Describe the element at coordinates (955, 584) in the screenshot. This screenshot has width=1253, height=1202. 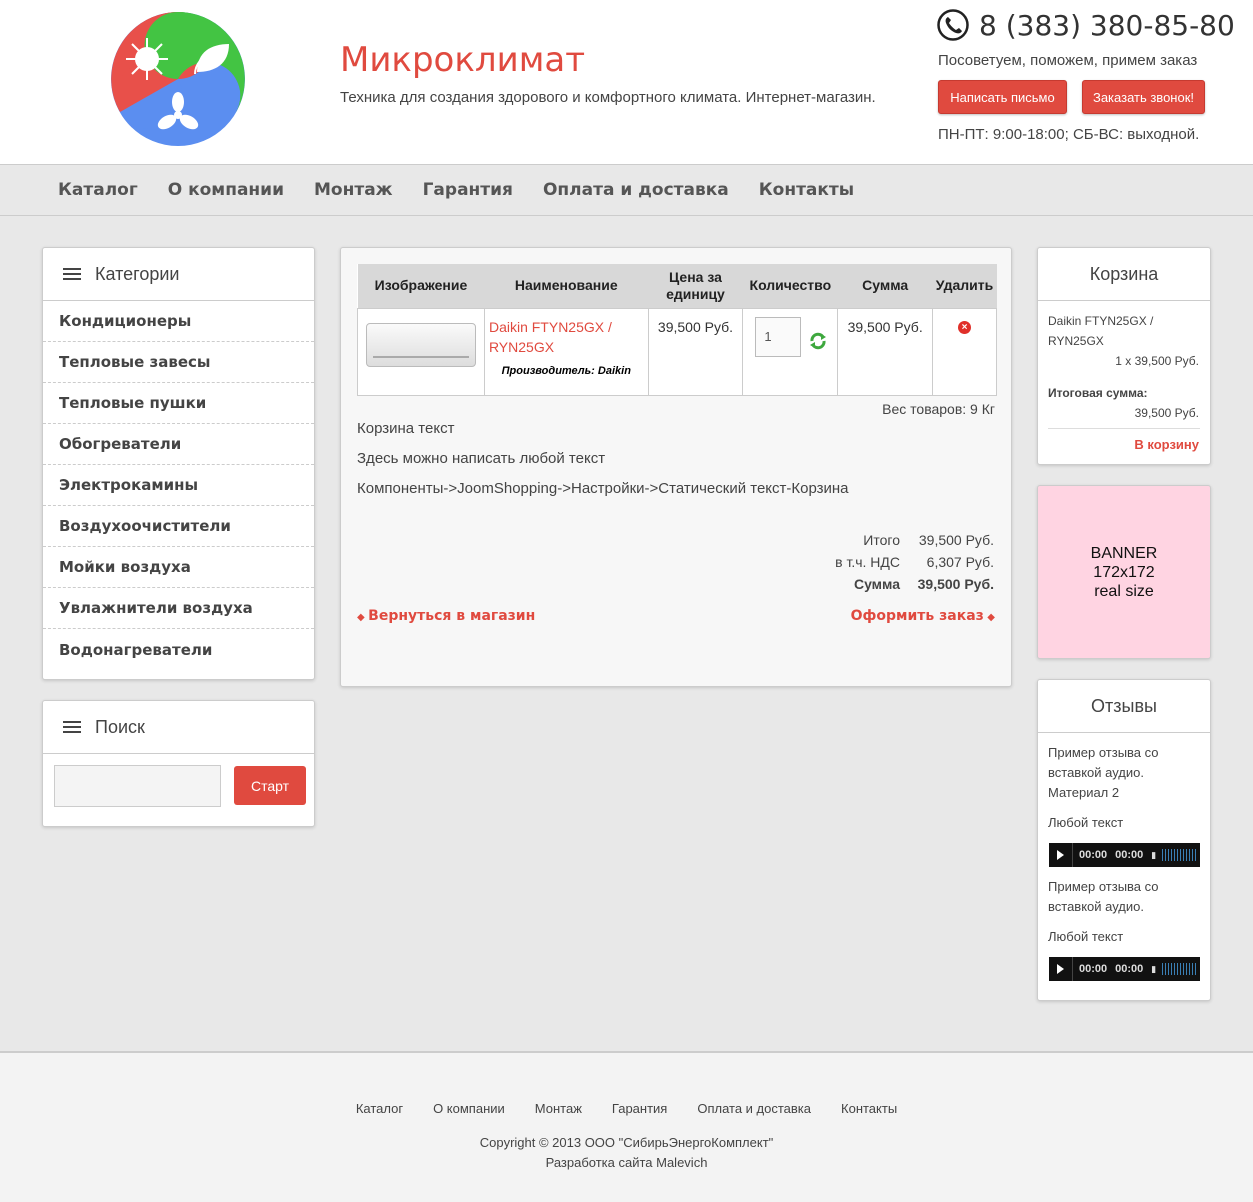
I see `total-value: 39,500 Руб.` at that location.